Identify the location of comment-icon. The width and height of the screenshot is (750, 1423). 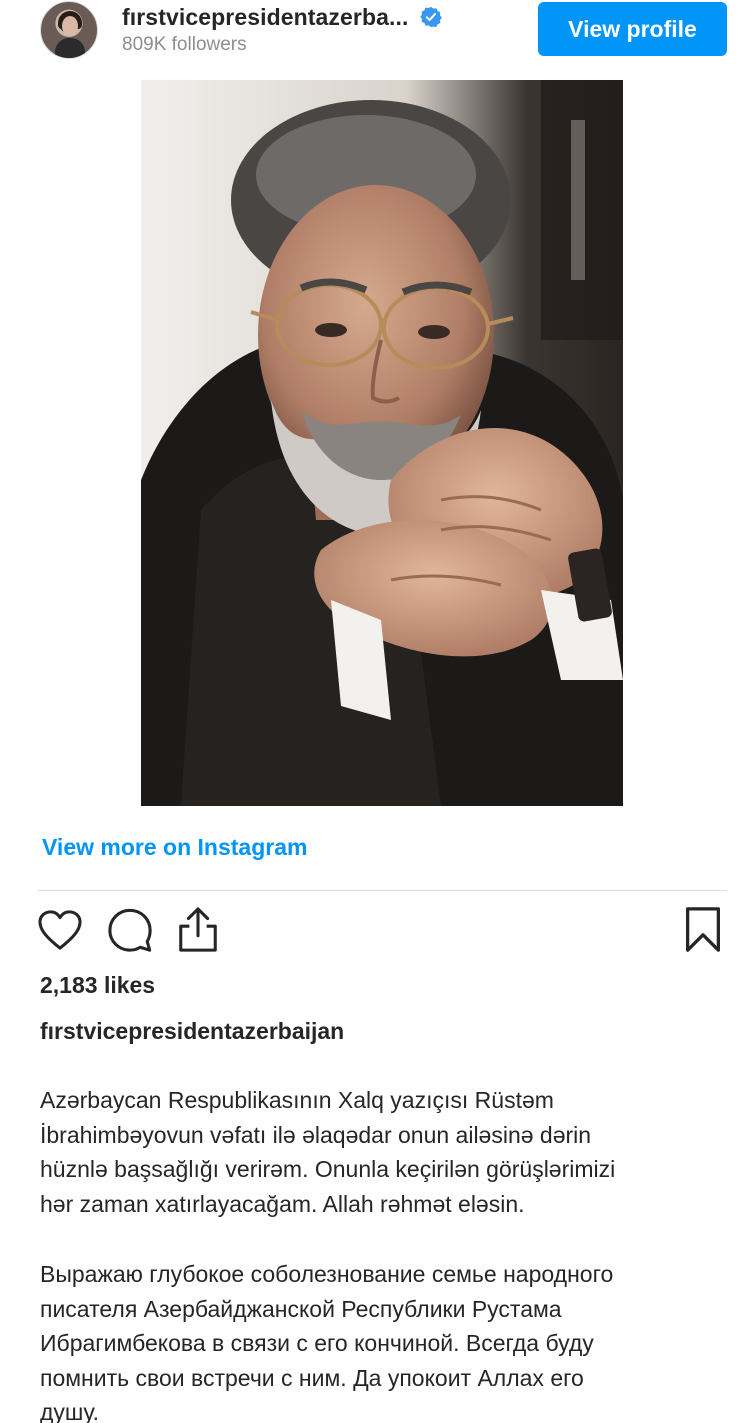
(130, 930).